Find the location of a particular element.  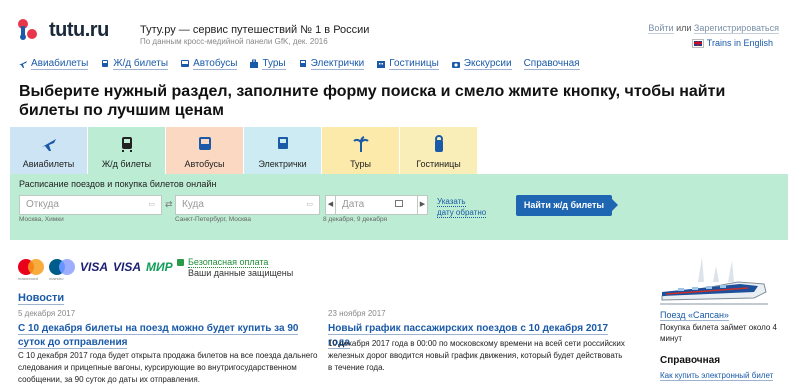

tab-hotels: Гостиницы is located at coordinates (438, 150).